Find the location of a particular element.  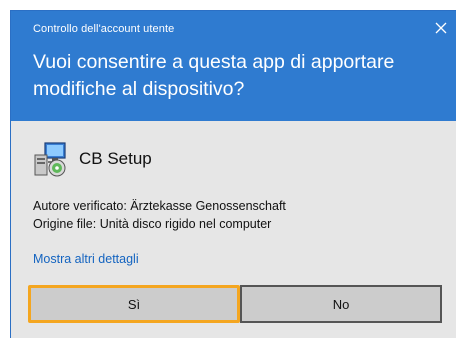

show-more-details-link: Mostra altri dettagli is located at coordinates (86, 259).